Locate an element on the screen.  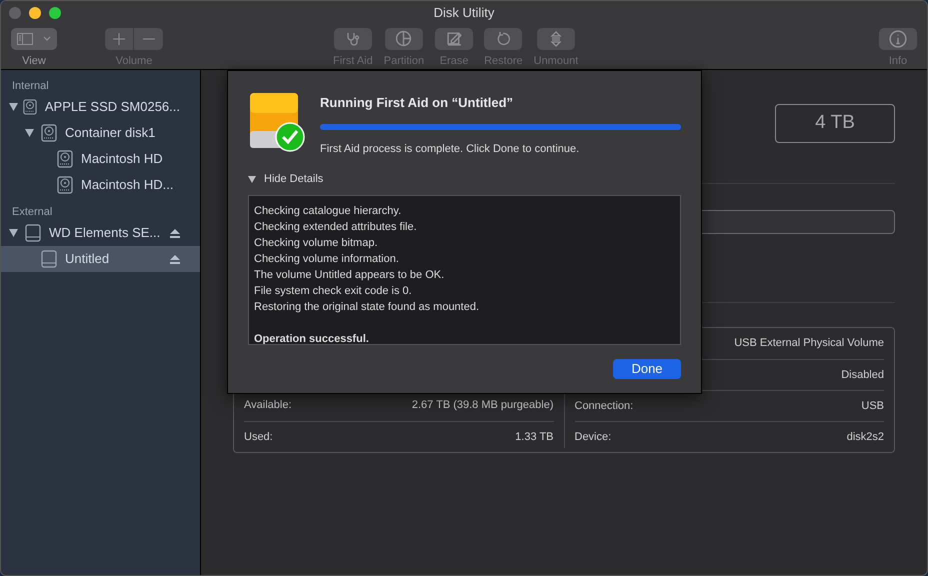
log-line: Checking catalogue hierarchy. is located at coordinates (328, 211).